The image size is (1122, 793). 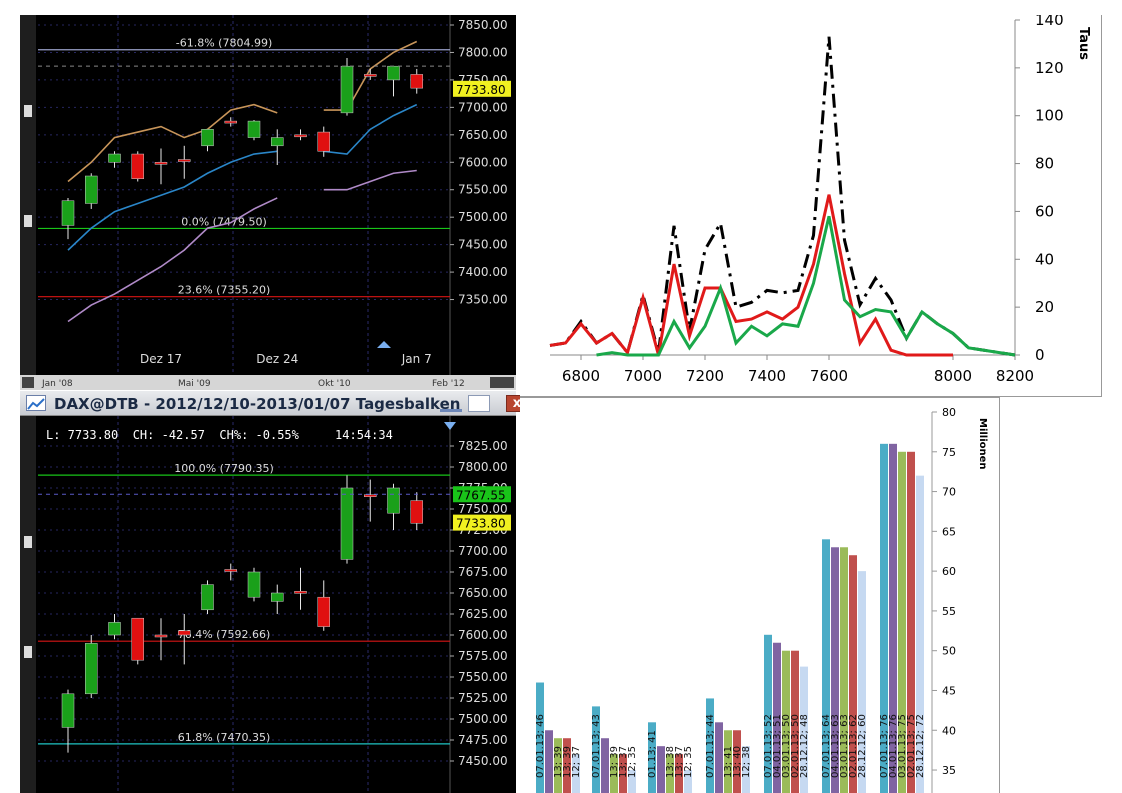 What do you see at coordinates (416, 359) in the screenshot?
I see `x-tick-label: Jan 7` at bounding box center [416, 359].